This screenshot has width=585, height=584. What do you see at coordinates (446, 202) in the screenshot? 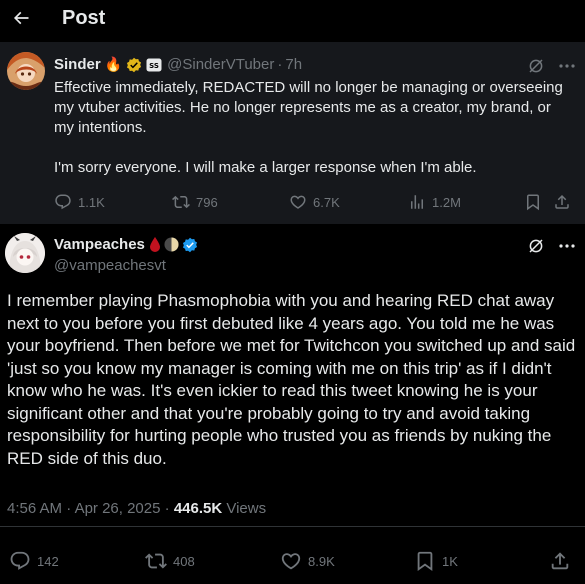
I see `views-count: 1.2M` at bounding box center [446, 202].